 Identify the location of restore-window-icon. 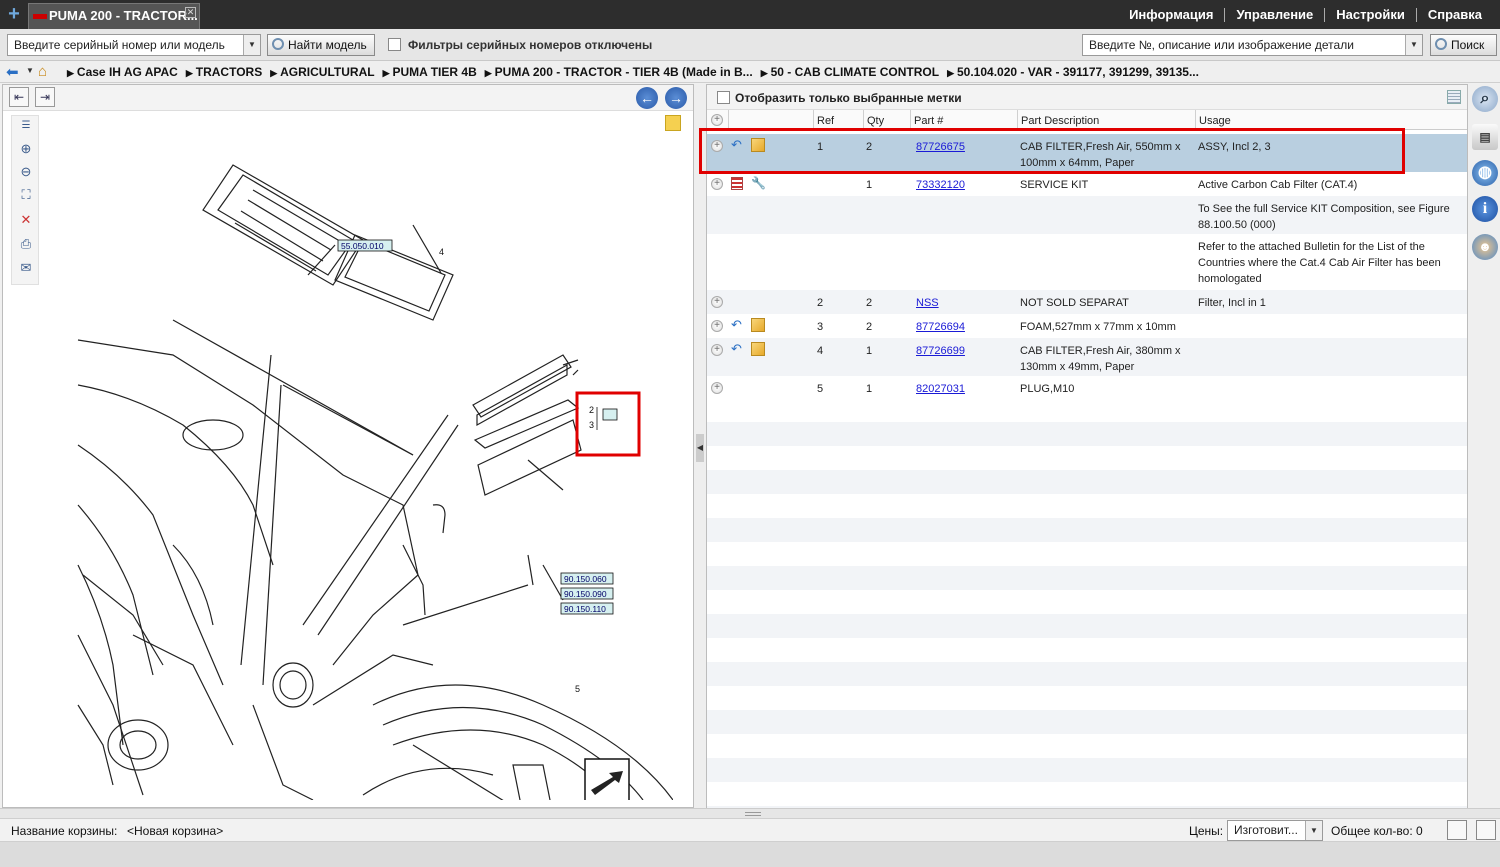
(1457, 830).